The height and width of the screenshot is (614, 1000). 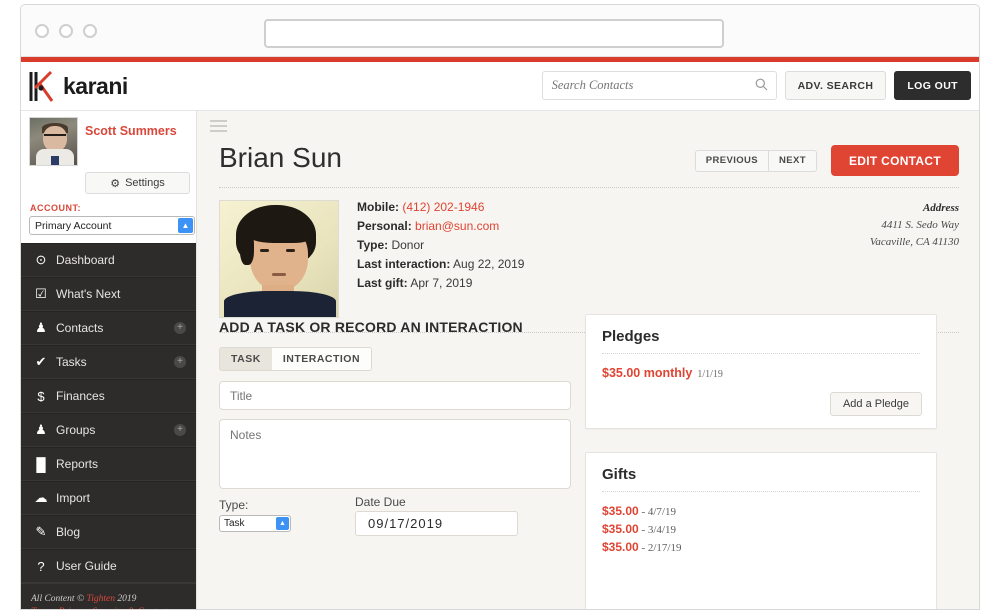 What do you see at coordinates (732, 160) in the screenshot?
I see `previous-button: PREVIOUS` at bounding box center [732, 160].